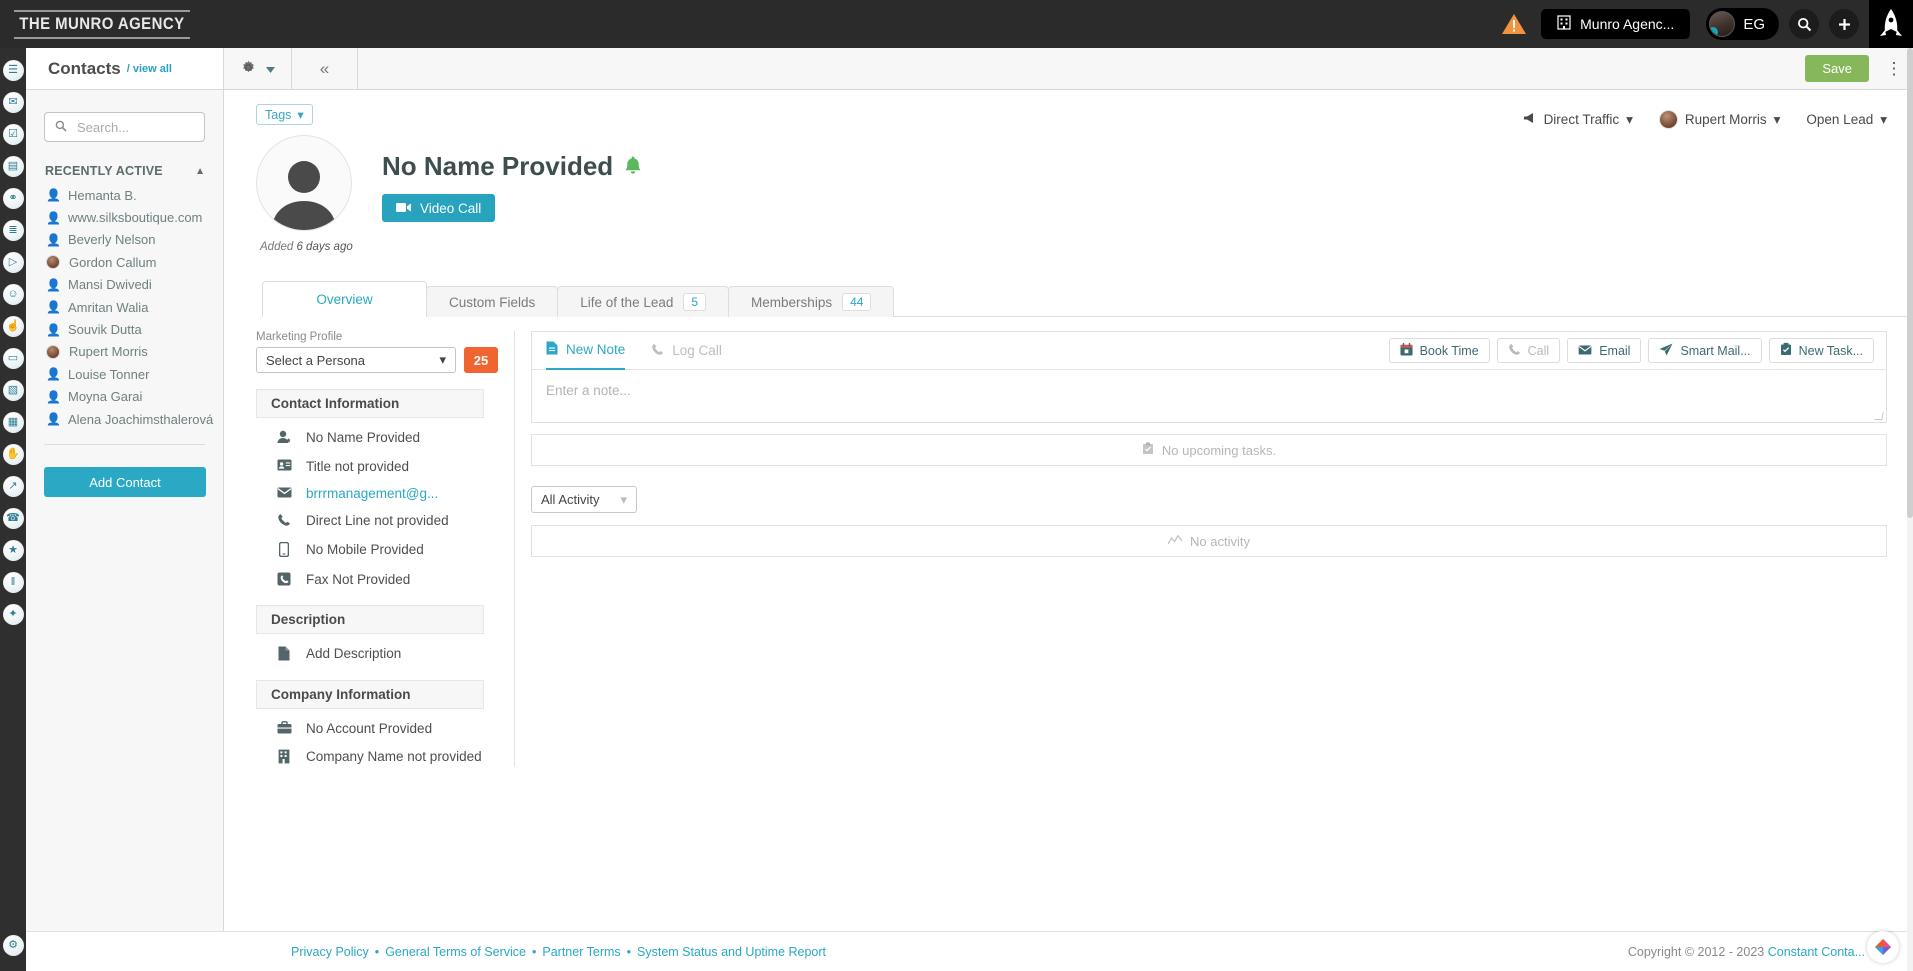 The image size is (1913, 971). What do you see at coordinates (13, 326) in the screenshot?
I see `rail-item-social: ☝` at bounding box center [13, 326].